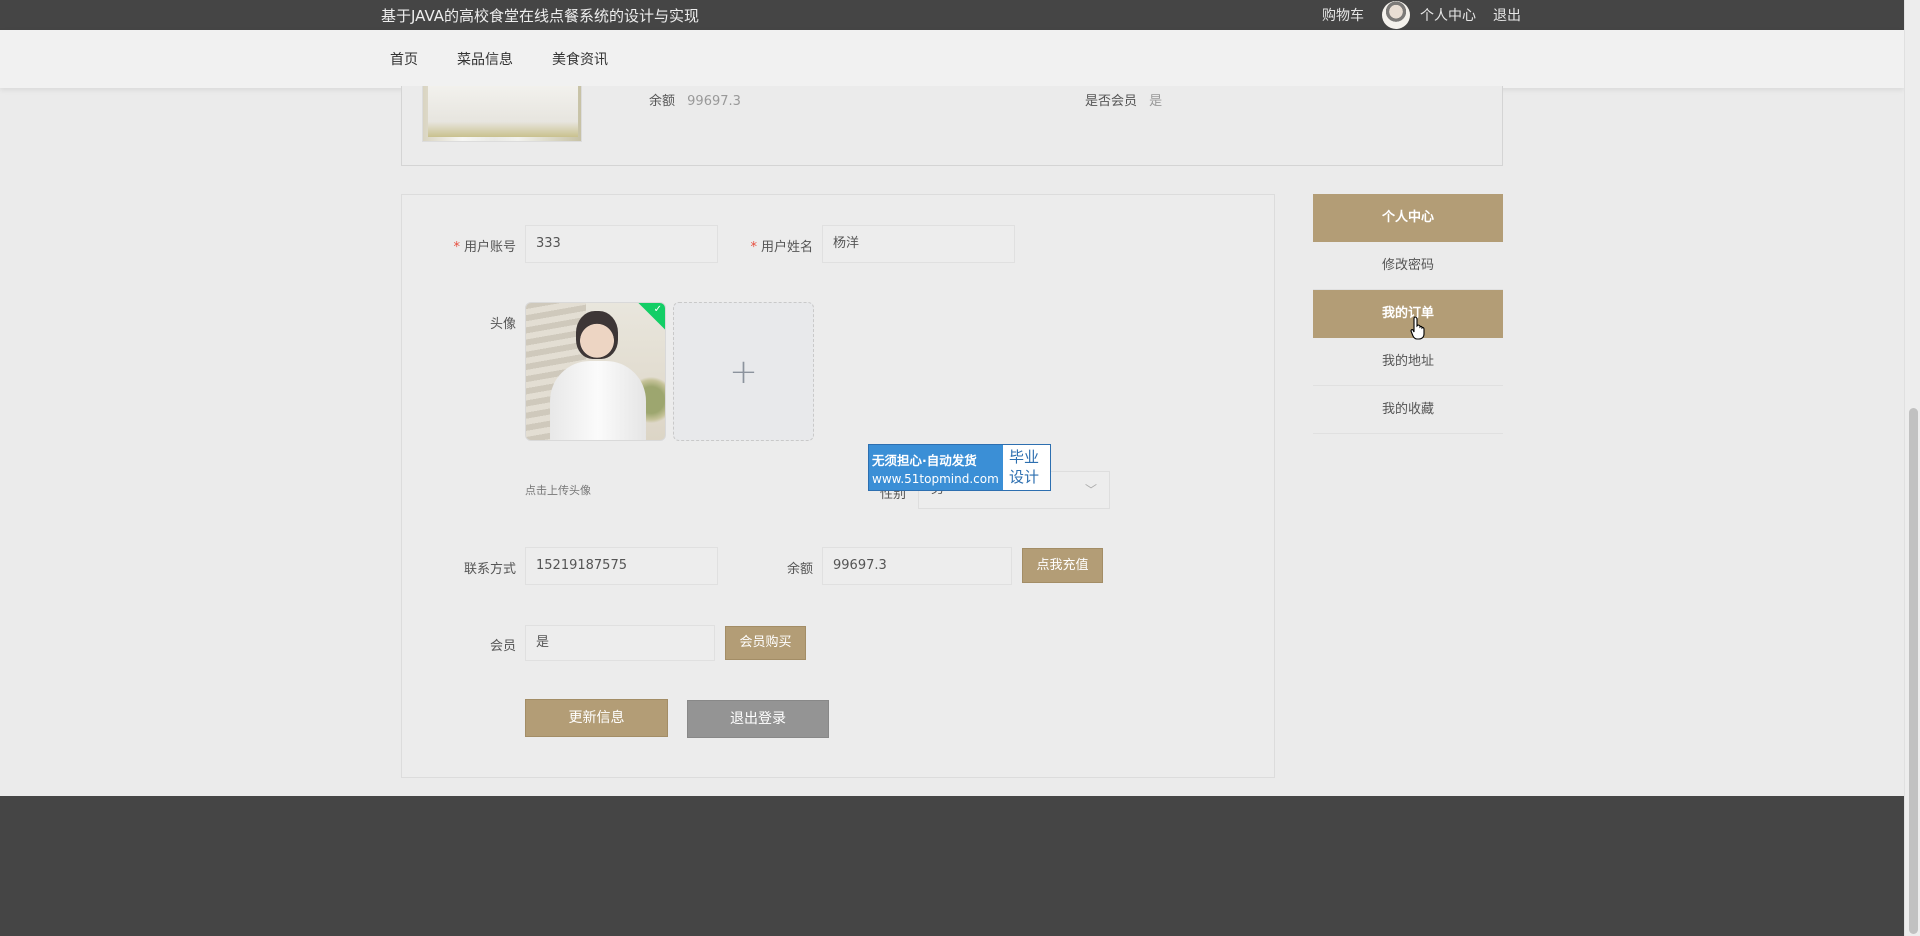 The image size is (1920, 936). I want to click on plus-icon: +, so click(743, 371).